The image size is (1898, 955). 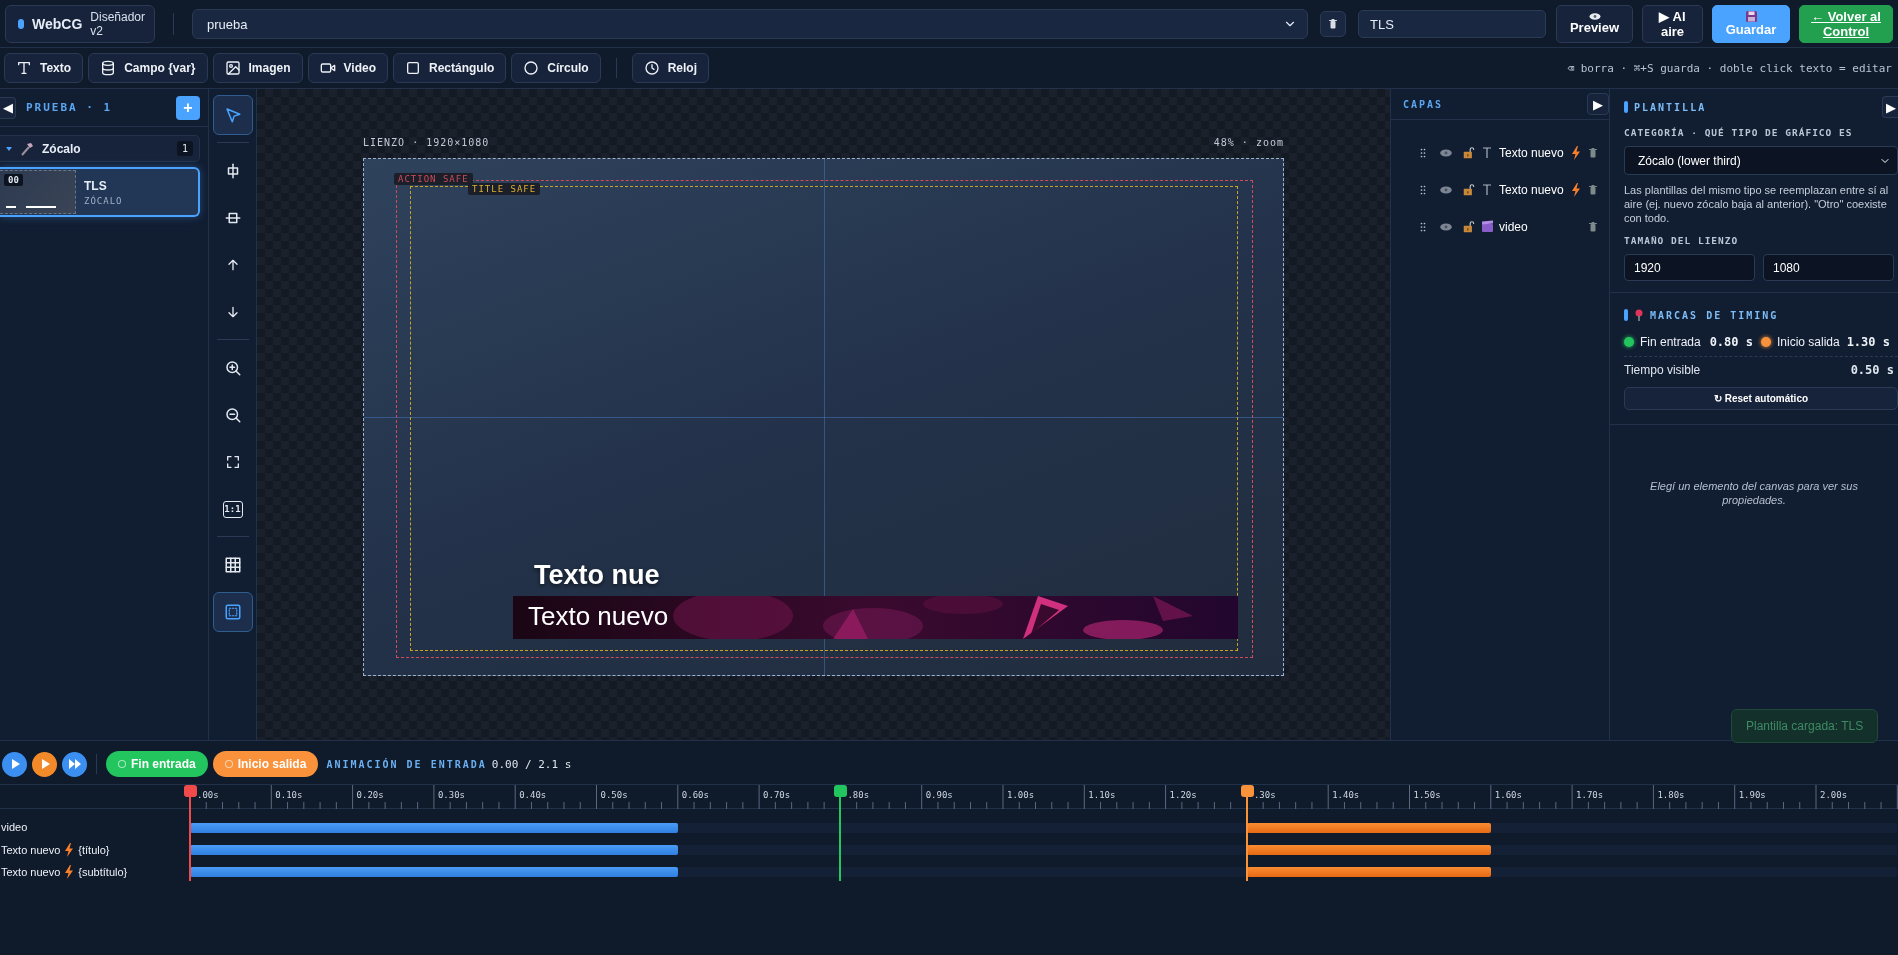 I want to click on ruler-label: 1.90s, so click(x=1752, y=795).